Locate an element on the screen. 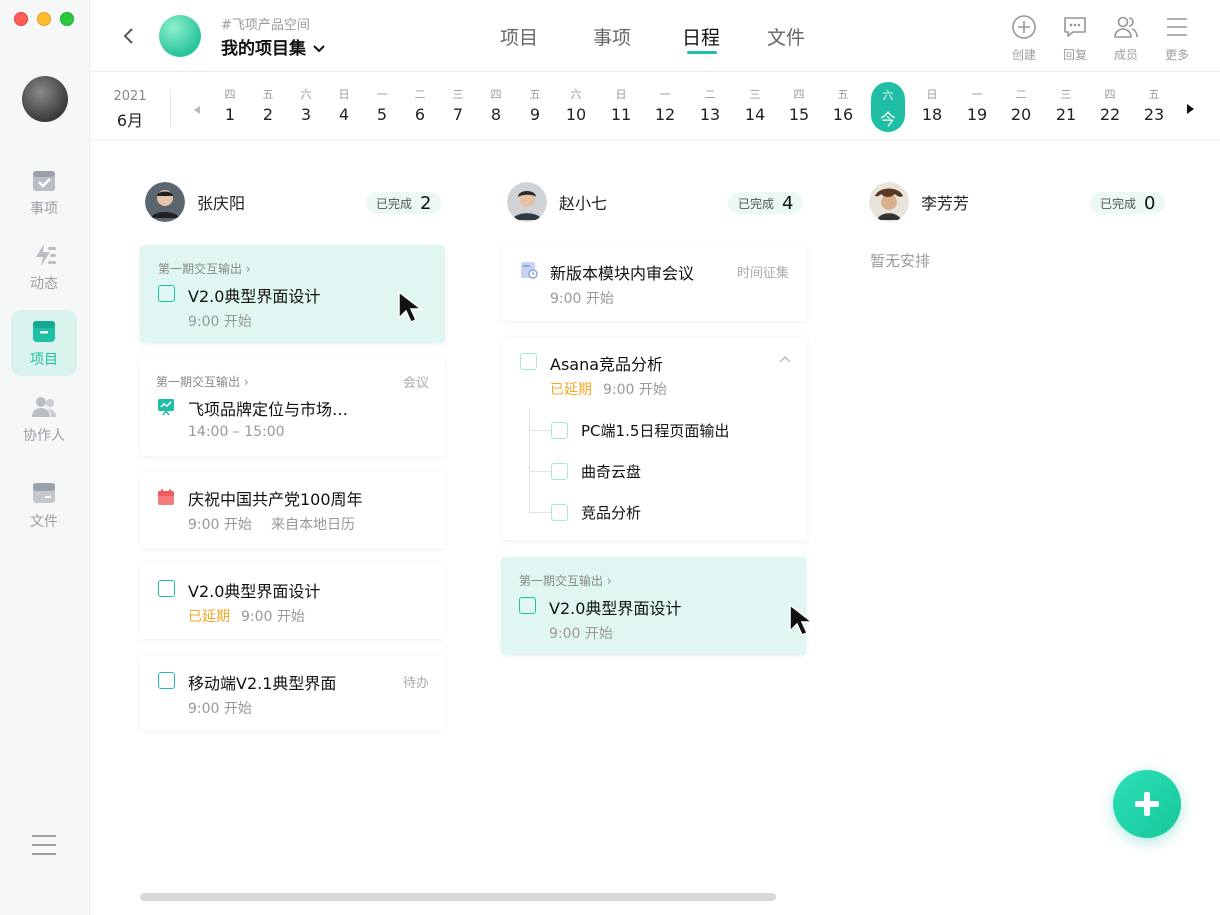 This screenshot has height=915, width=1220. date-cell: 五 23 is located at coordinates (1154, 105).